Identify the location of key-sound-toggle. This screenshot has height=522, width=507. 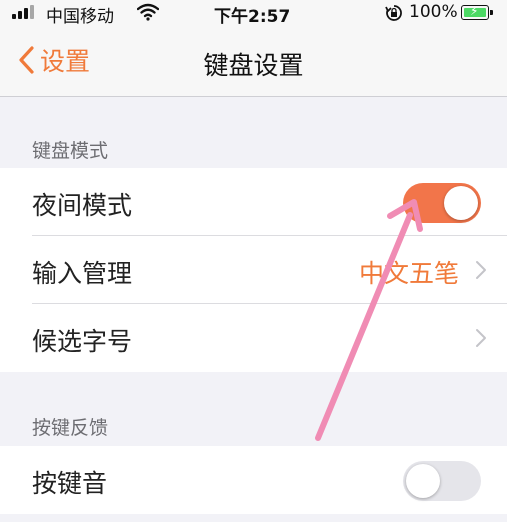
(442, 481).